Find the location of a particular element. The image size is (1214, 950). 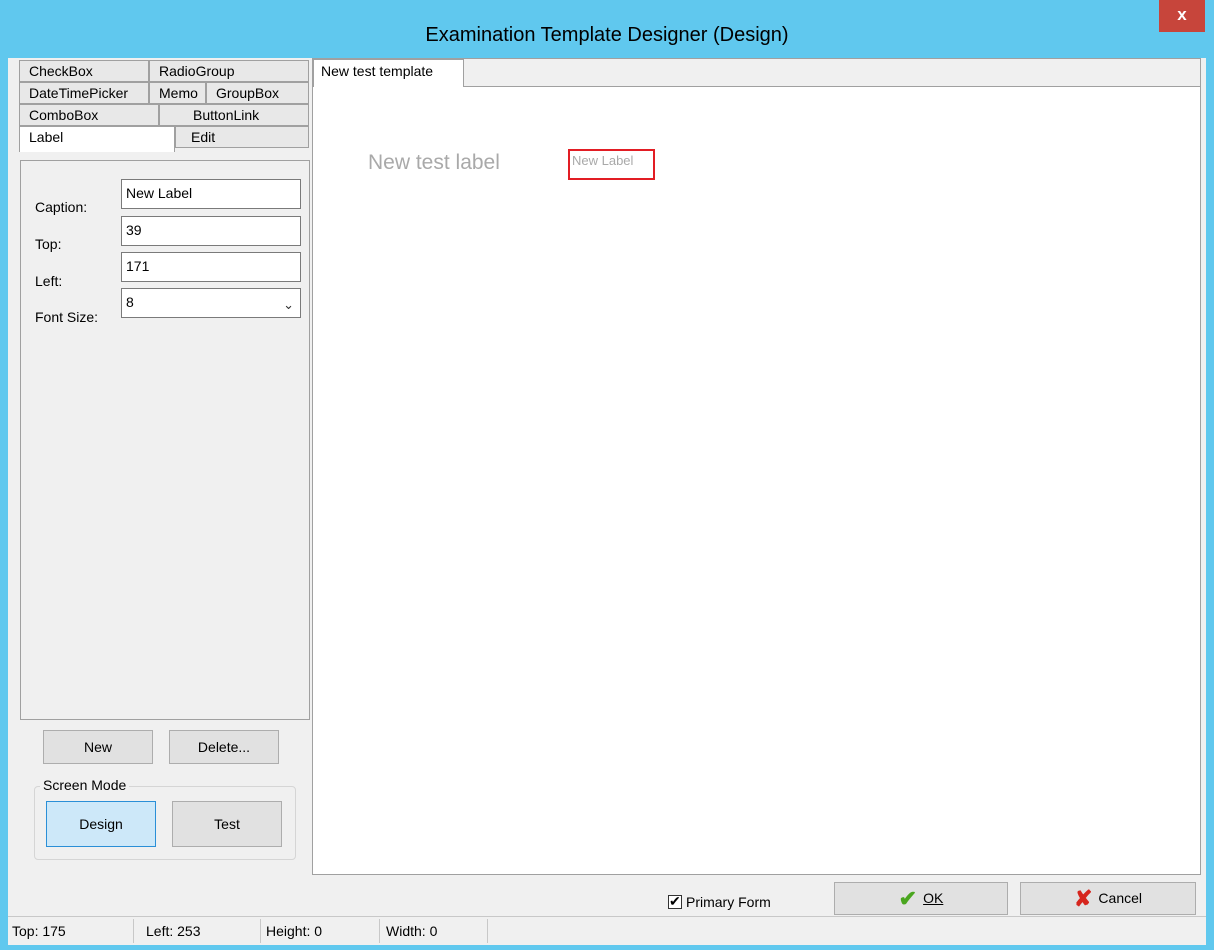

test-mode-button: Test is located at coordinates (227, 824).